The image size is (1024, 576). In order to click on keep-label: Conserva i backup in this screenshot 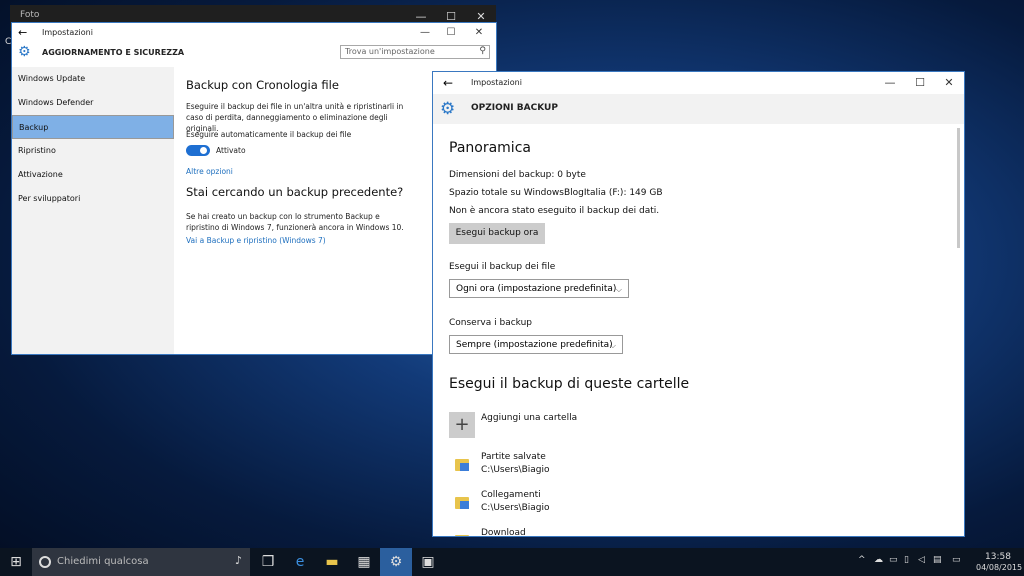, I will do `click(491, 323)`.